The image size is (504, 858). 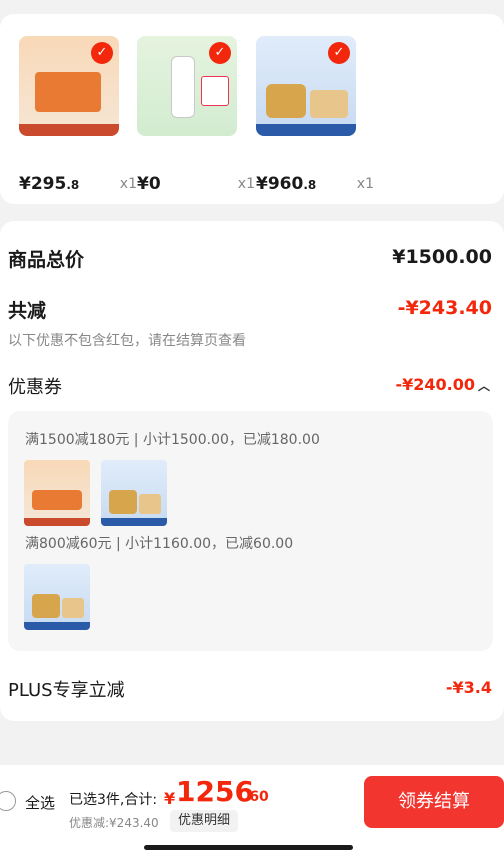 I want to click on coupon-value: -¥240.00, so click(x=435, y=384).